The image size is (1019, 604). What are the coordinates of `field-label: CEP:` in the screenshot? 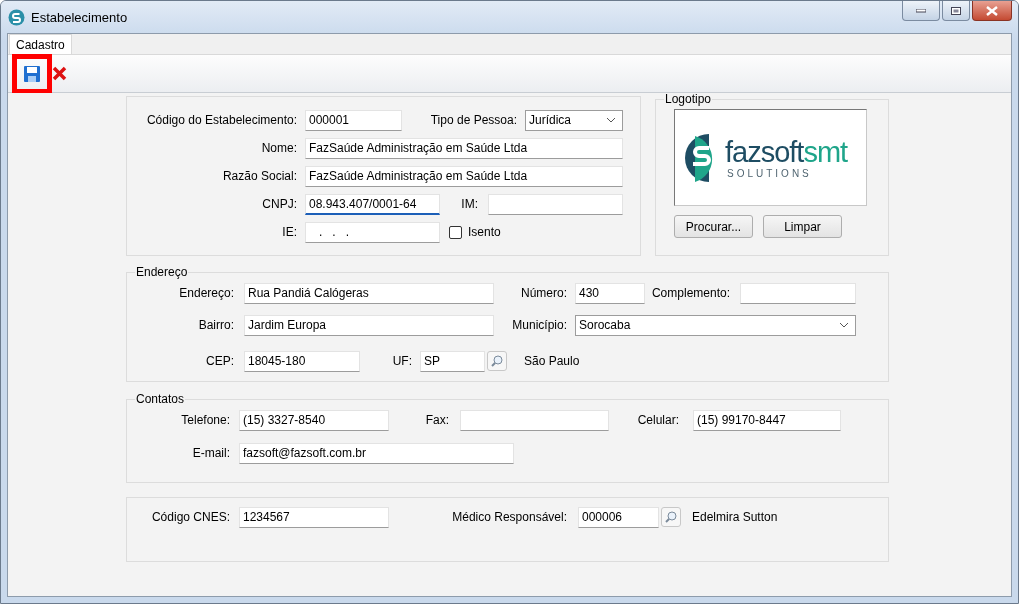 It's located at (219, 361).